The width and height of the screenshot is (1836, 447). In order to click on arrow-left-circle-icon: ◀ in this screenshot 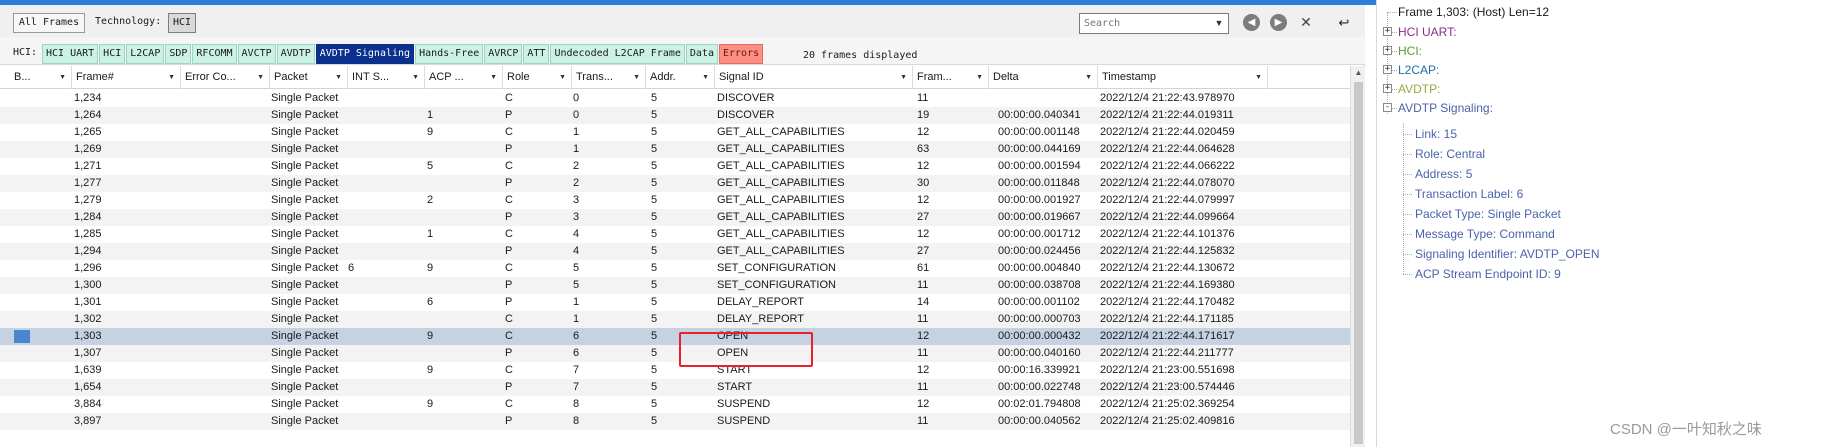, I will do `click(1251, 22)`.